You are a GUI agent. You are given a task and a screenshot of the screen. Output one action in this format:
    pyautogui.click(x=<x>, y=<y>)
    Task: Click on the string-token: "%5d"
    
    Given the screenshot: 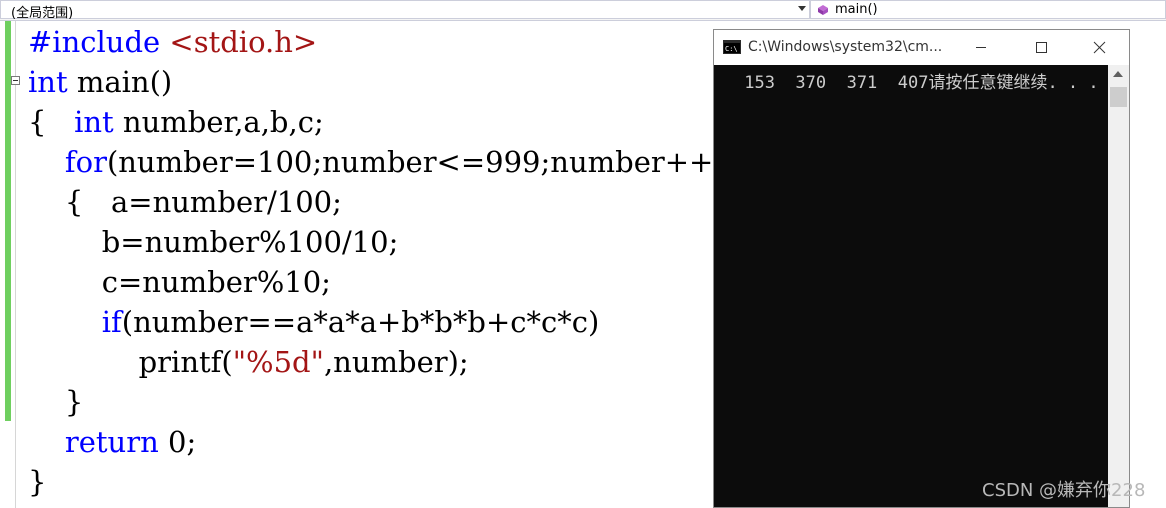 What is the action you would take?
    pyautogui.click(x=278, y=362)
    